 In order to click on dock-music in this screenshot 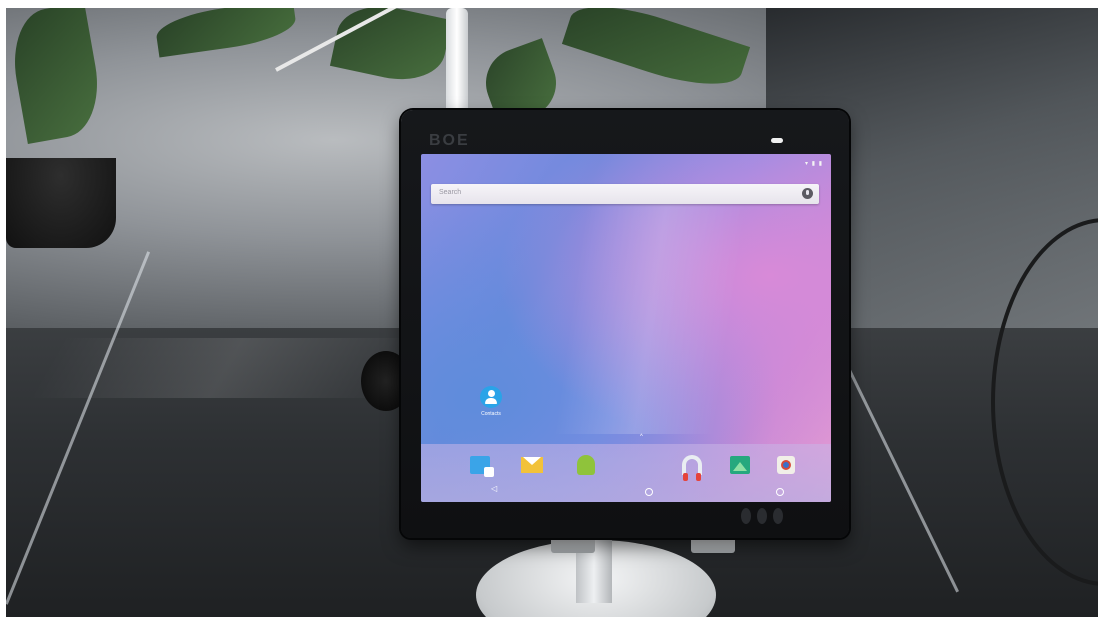, I will do `click(692, 467)`.